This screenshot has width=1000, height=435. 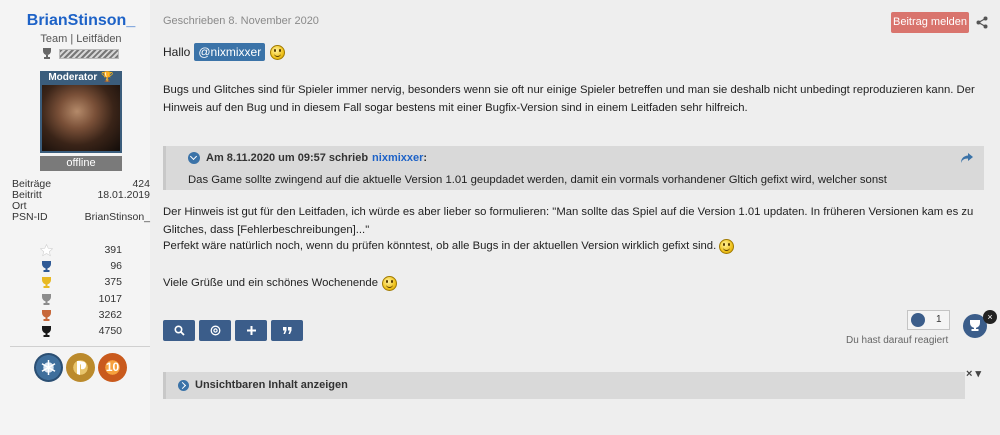 What do you see at coordinates (397, 158) in the screenshot?
I see `quote-author-link: nixmixxer` at bounding box center [397, 158].